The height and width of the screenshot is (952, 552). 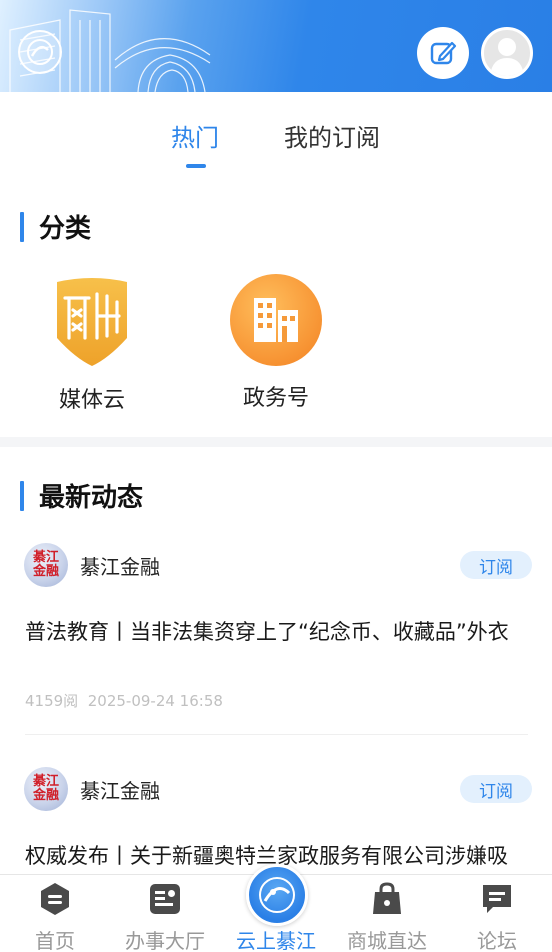 I want to click on nav-service-hall: 办事大厅, so click(x=165, y=913).